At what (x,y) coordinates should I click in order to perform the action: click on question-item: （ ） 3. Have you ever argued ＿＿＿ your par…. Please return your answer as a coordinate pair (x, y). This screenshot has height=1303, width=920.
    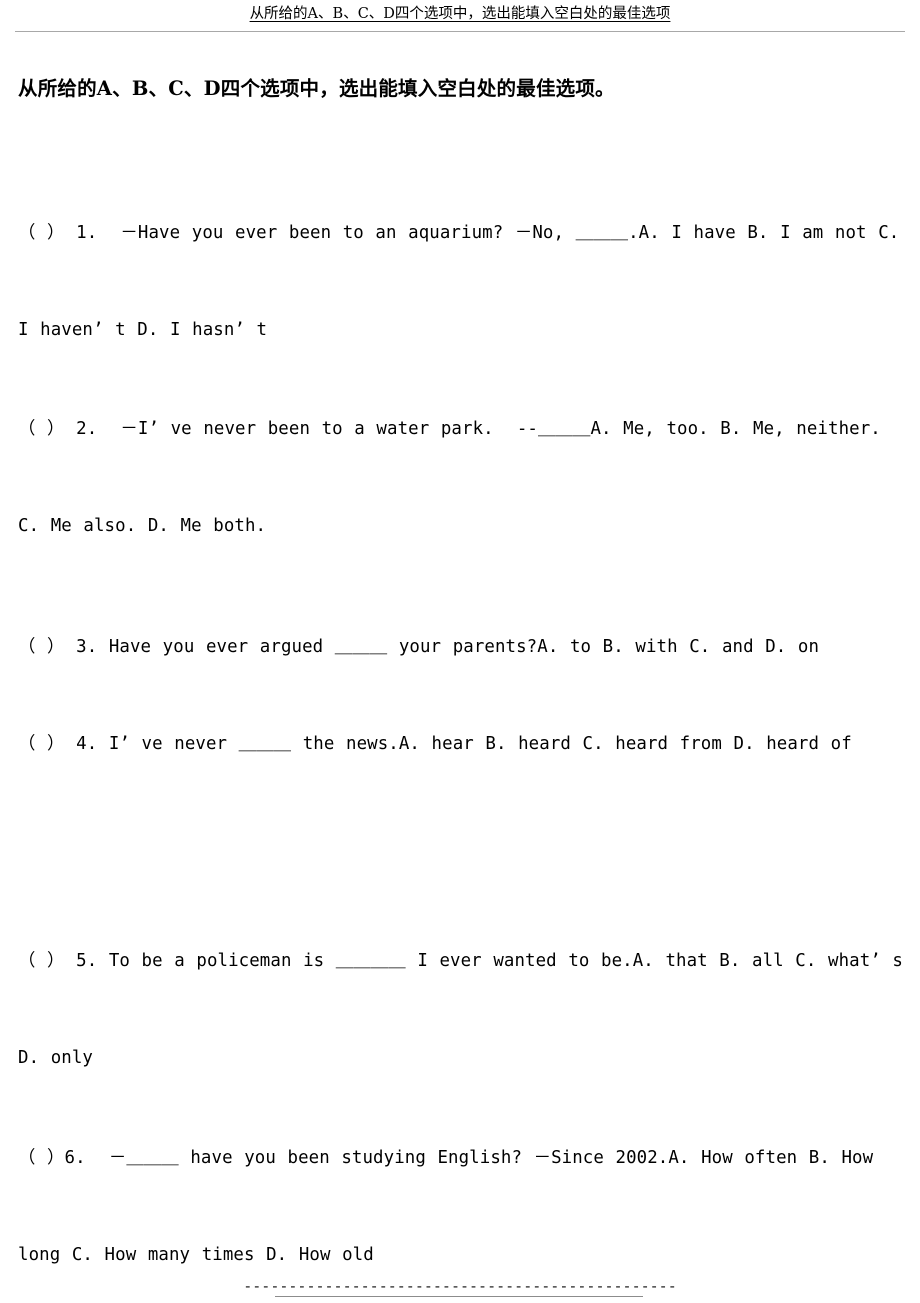
    Looking at the image, I should click on (419, 647).